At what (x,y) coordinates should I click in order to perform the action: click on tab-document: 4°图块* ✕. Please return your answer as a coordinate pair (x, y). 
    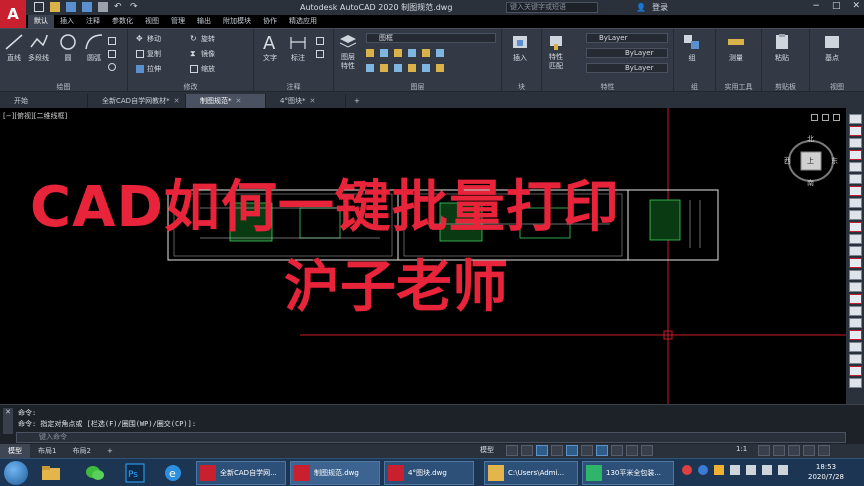
    Looking at the image, I should click on (306, 101).